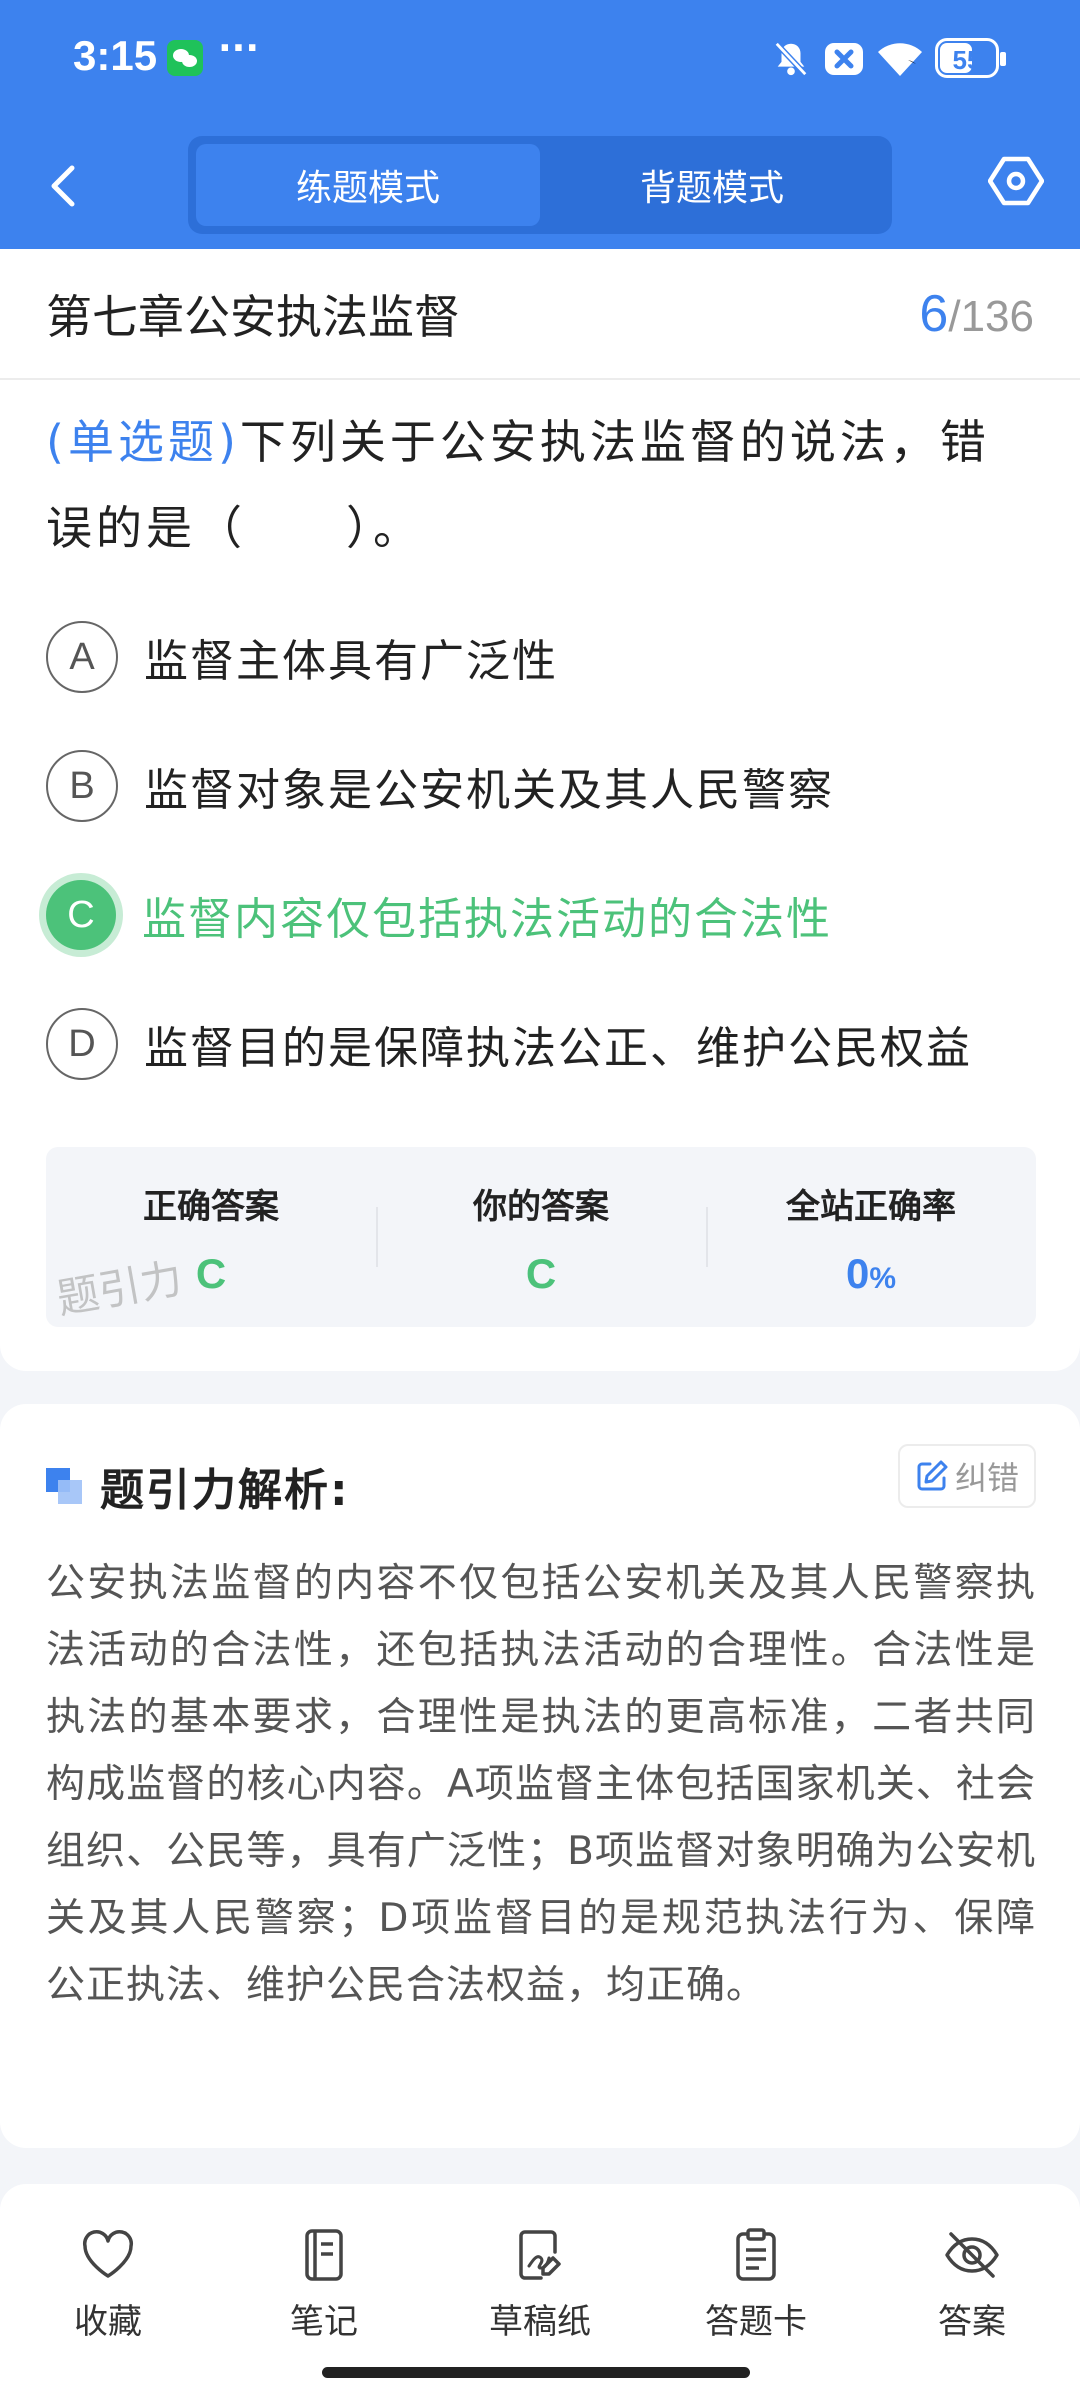 This screenshot has height=2400, width=1080. What do you see at coordinates (82, 1044) in the screenshot?
I see `option-letter: D` at bounding box center [82, 1044].